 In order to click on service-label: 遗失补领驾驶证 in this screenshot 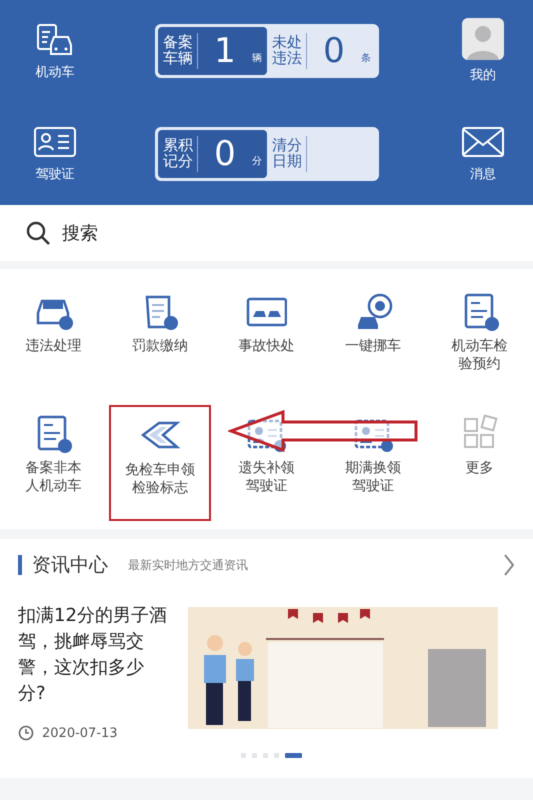, I will do `click(267, 477)`.